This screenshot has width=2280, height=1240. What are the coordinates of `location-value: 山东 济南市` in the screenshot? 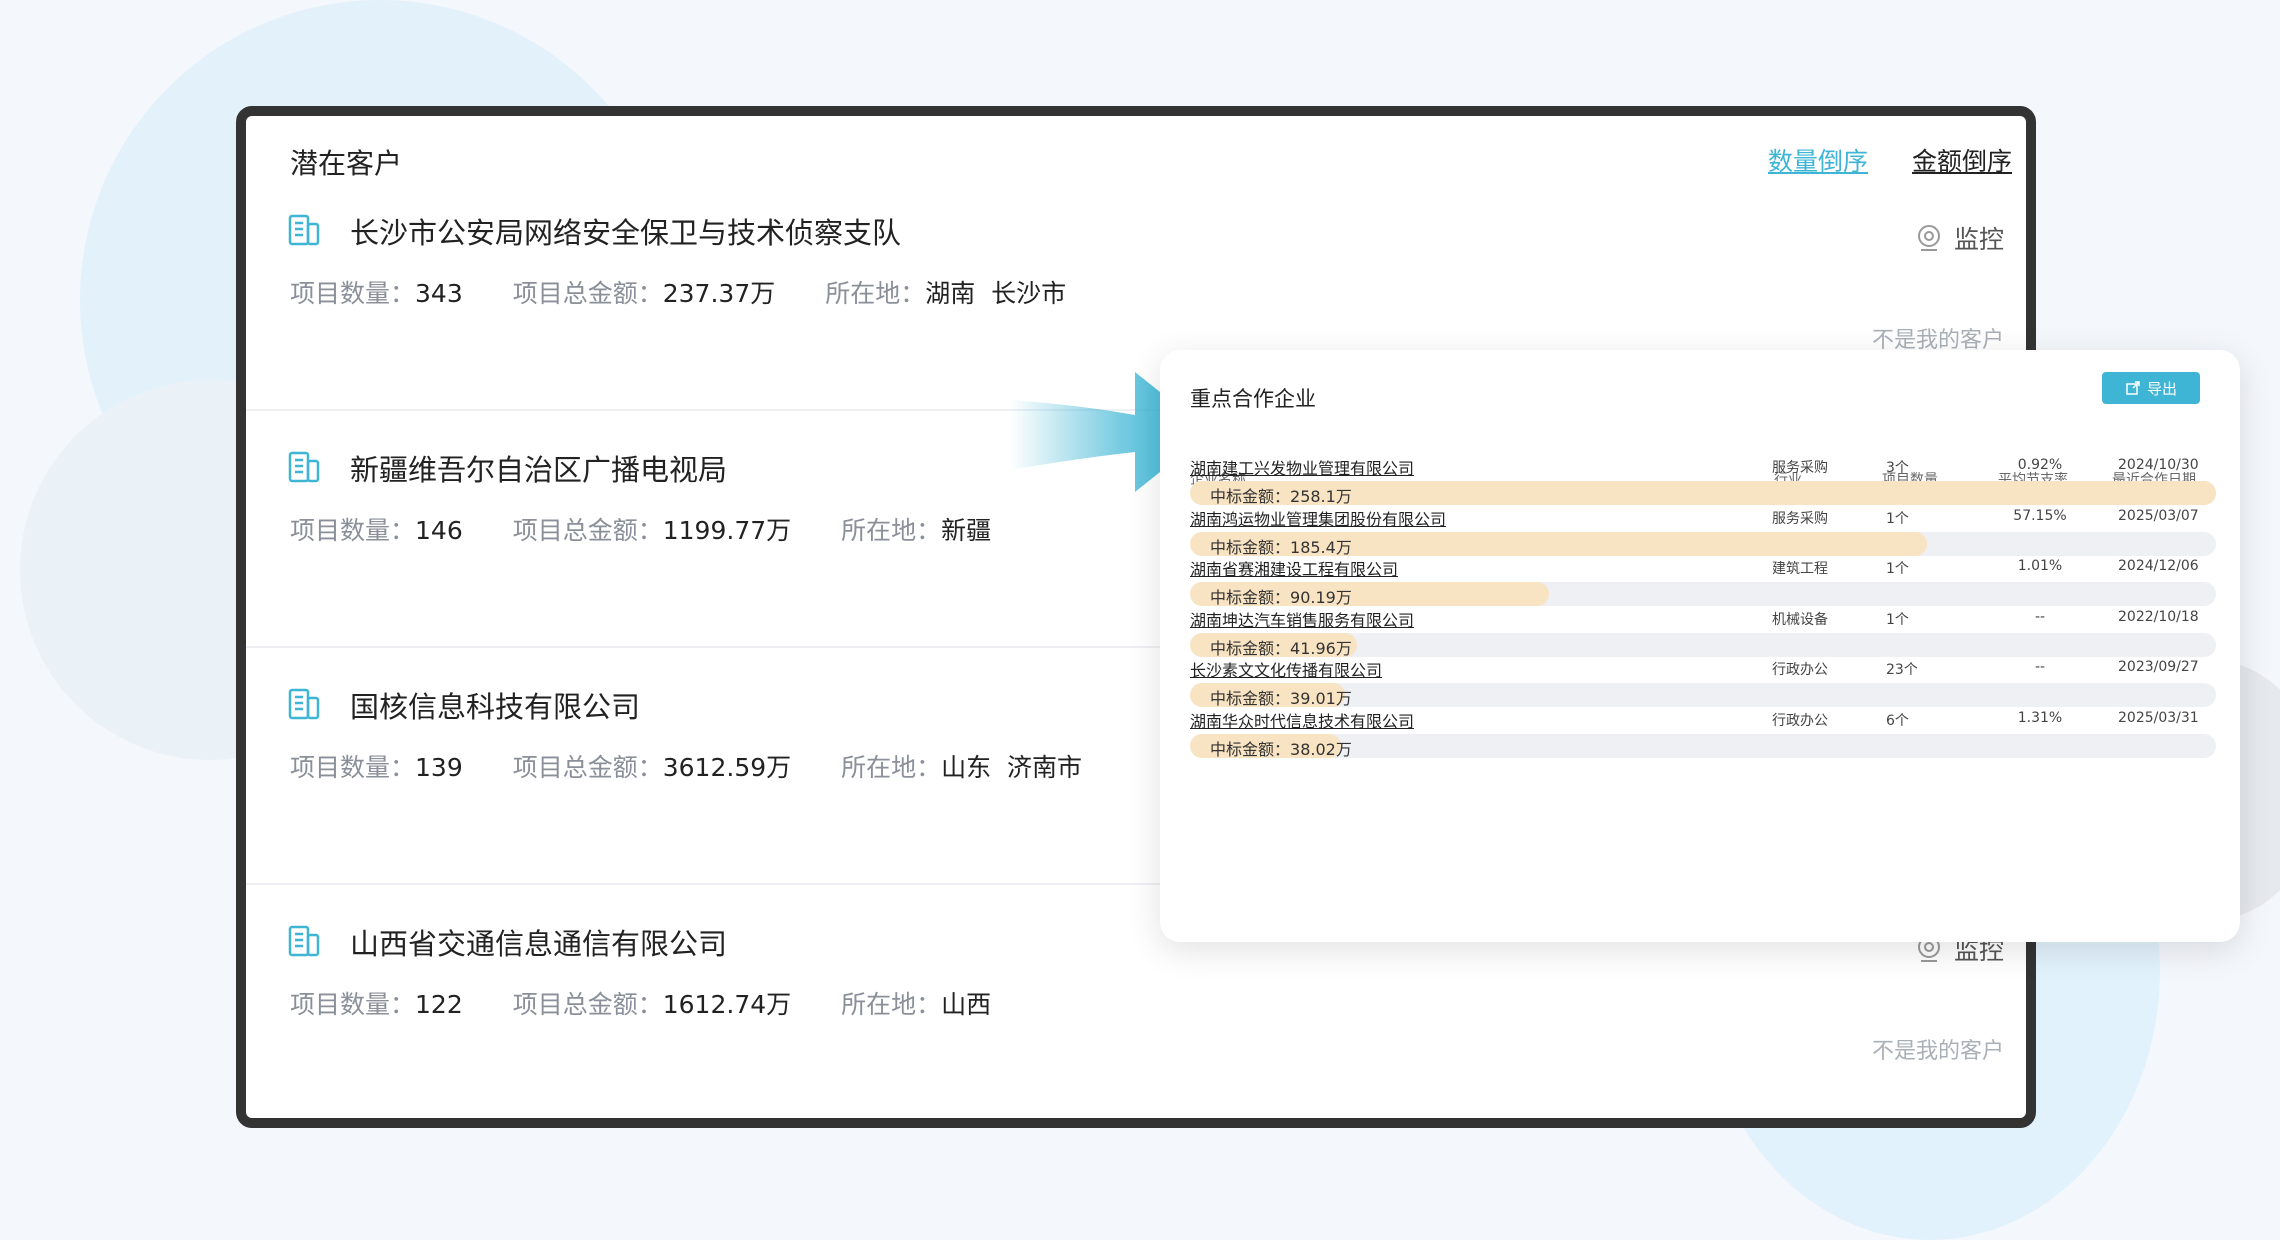 It's located at (1012, 767).